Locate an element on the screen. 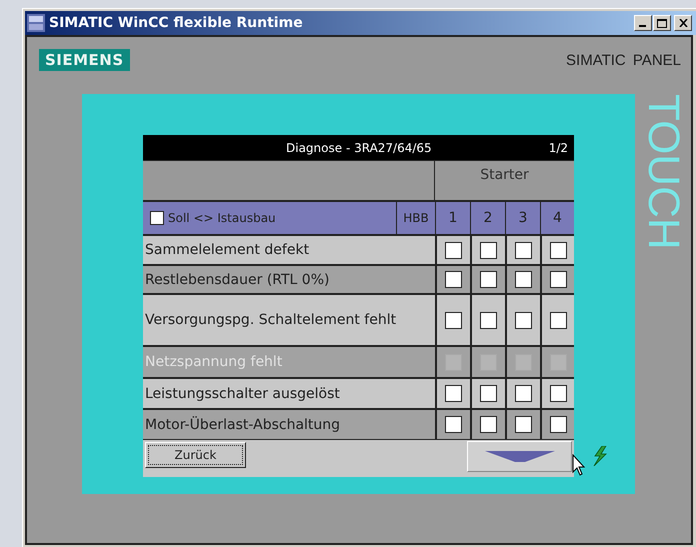  next-page-button is located at coordinates (519, 456).